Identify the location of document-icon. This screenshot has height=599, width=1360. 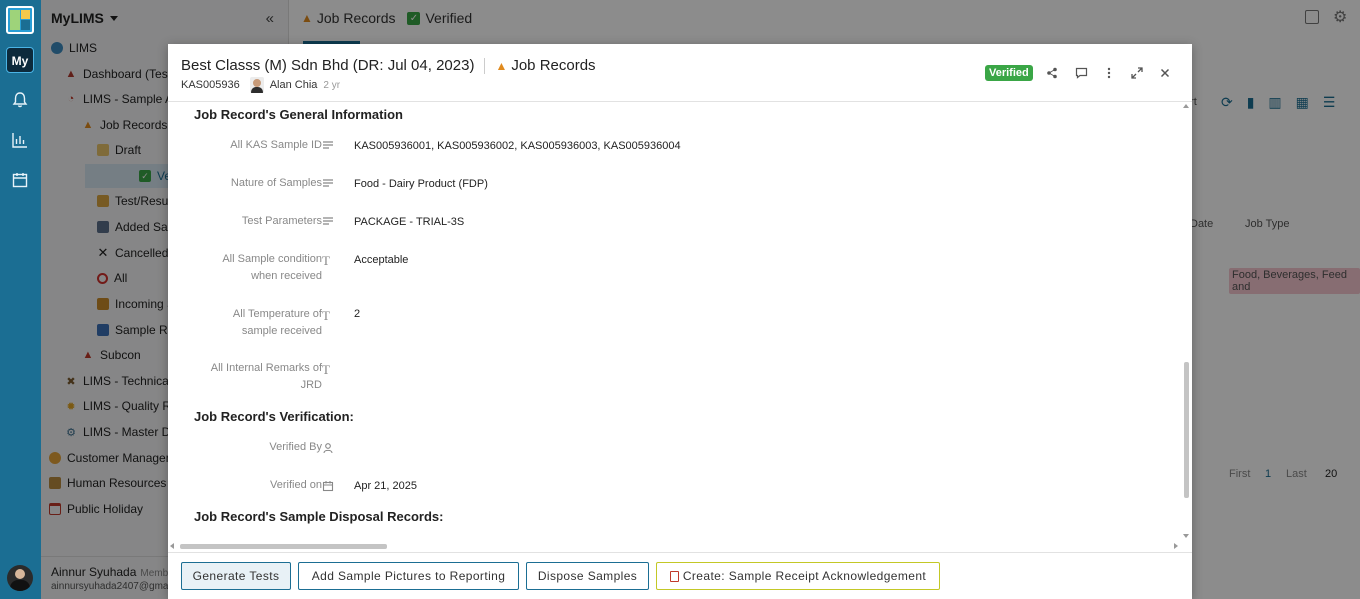
(674, 576).